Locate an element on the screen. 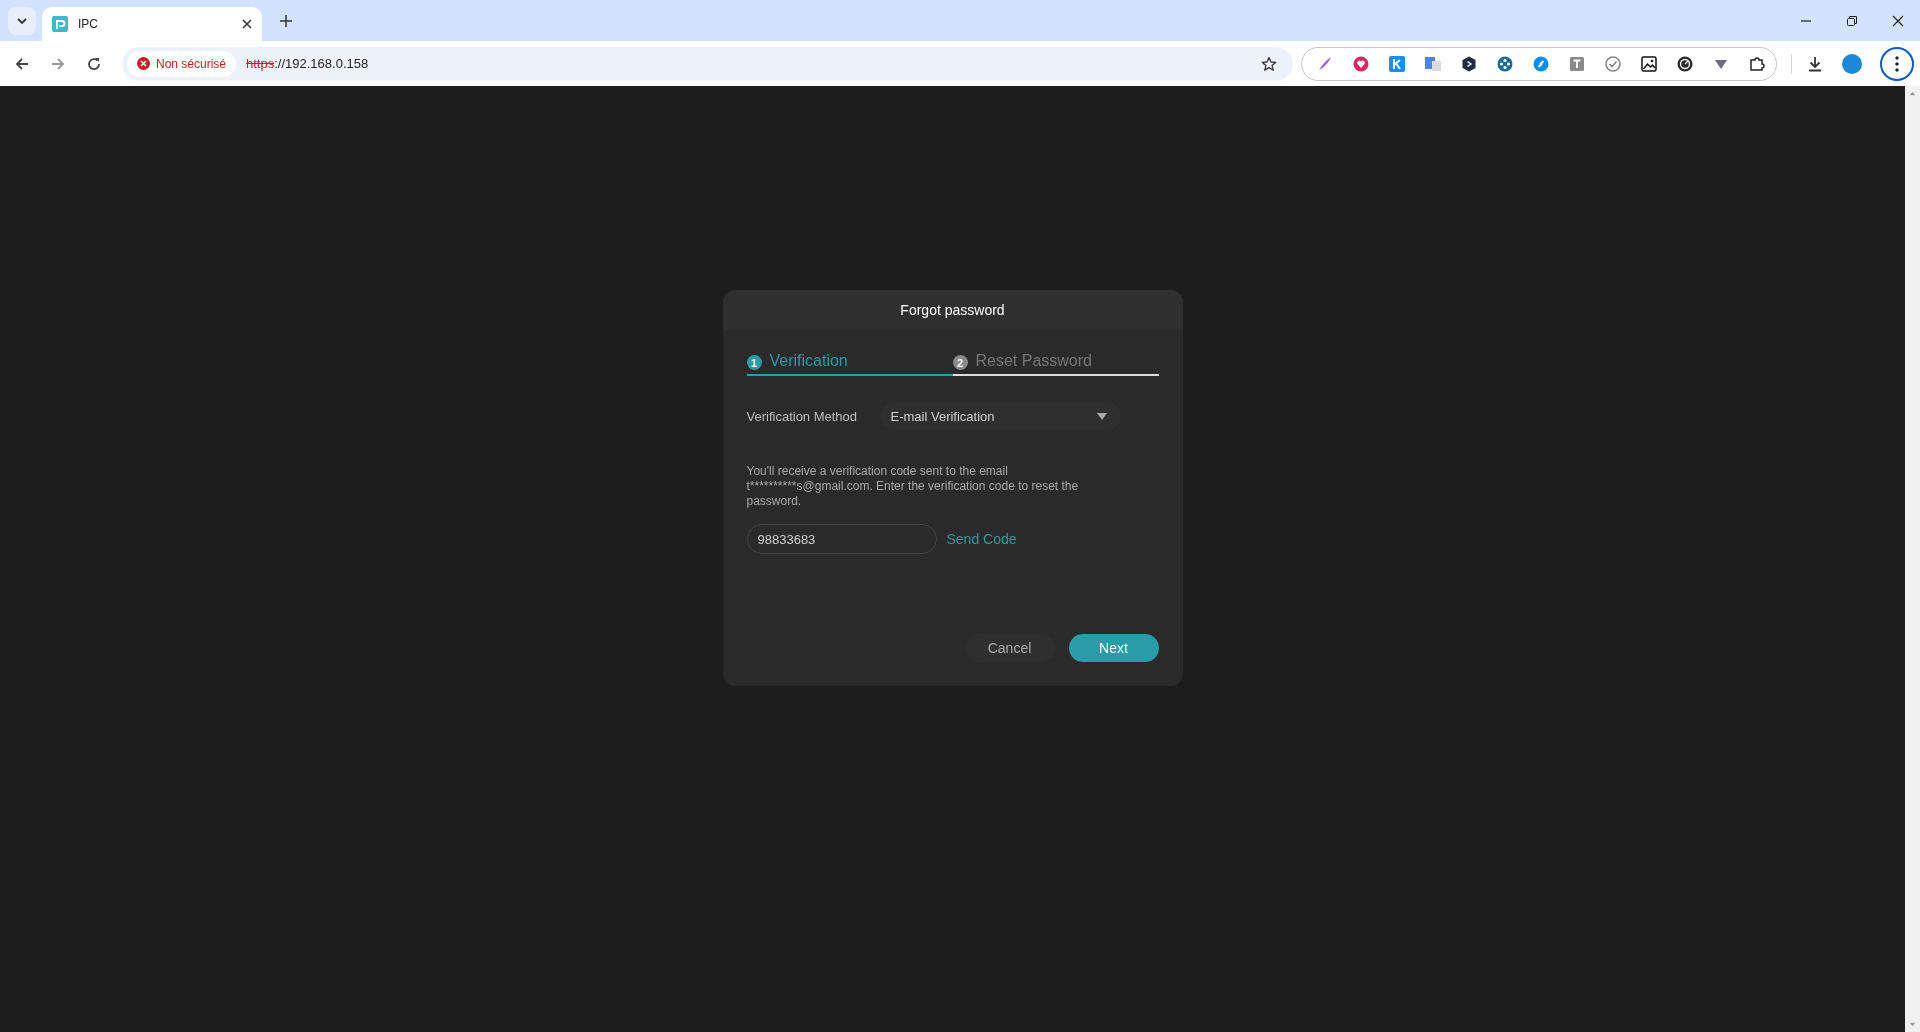 The height and width of the screenshot is (1032, 1920). security-chip: Non sécurisé is located at coordinates (182, 63).